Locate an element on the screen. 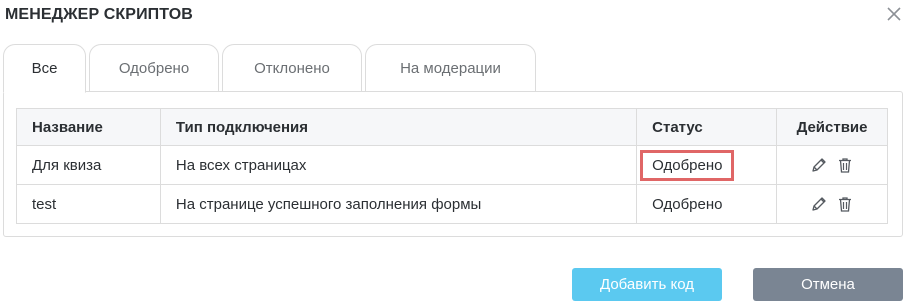 The height and width of the screenshot is (305, 907). add-code-button: Добавить код is located at coordinates (647, 284).